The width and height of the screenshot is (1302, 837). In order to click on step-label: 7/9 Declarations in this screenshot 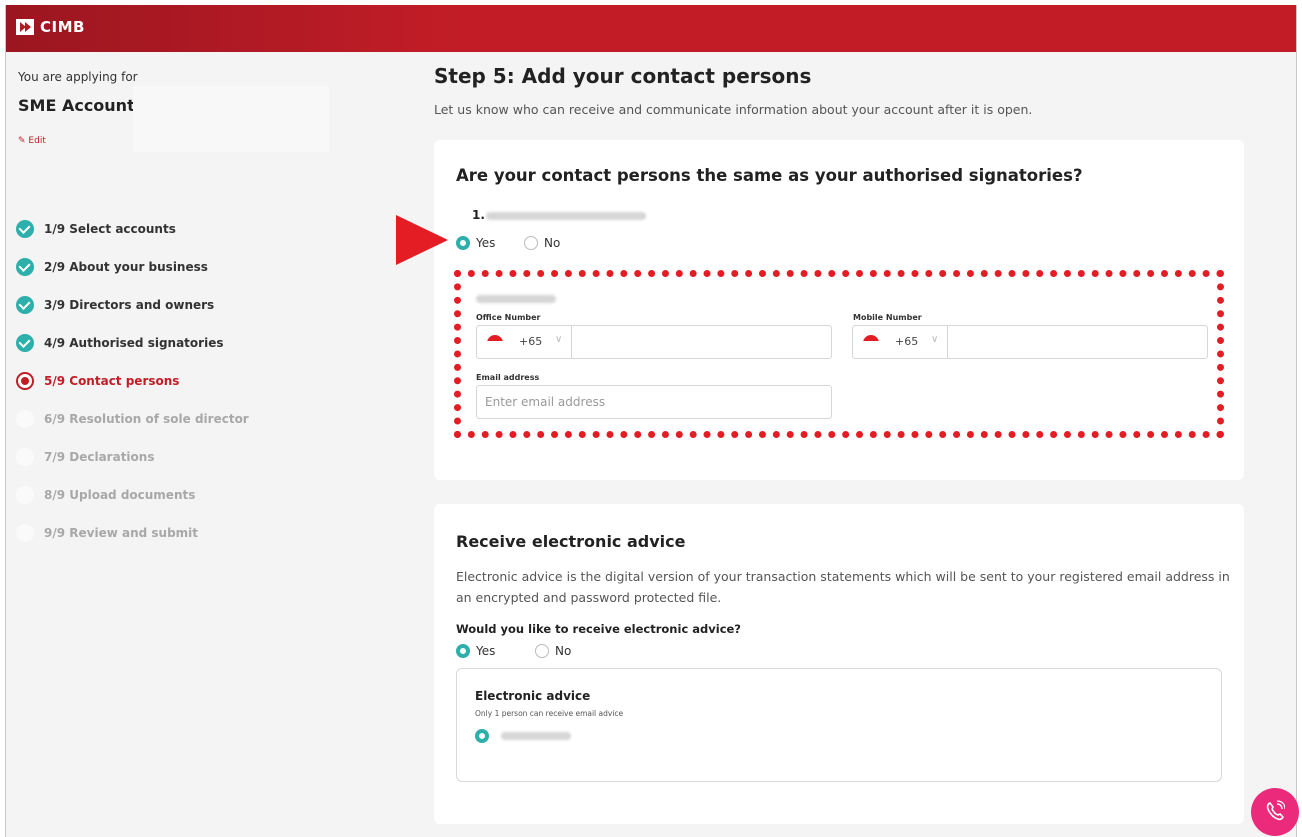, I will do `click(99, 457)`.